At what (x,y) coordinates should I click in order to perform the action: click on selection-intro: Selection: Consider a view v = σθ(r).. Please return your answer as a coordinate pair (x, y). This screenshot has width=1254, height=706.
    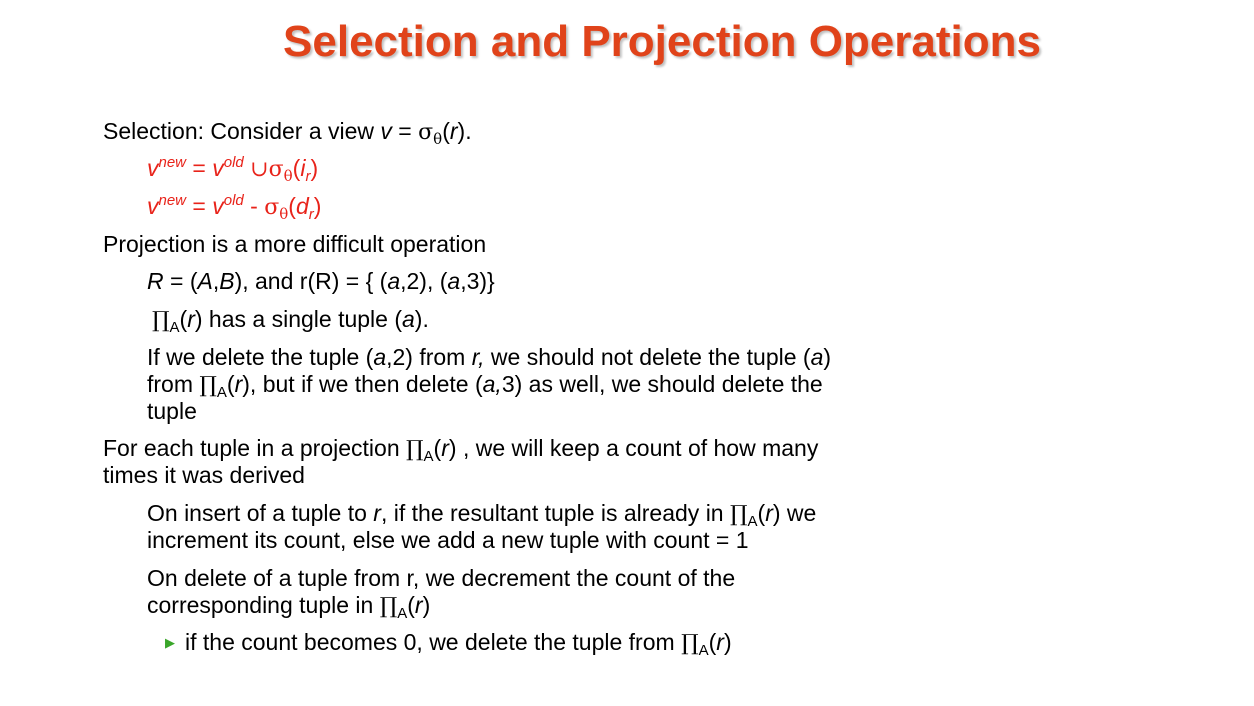
    Looking at the image, I should click on (287, 133).